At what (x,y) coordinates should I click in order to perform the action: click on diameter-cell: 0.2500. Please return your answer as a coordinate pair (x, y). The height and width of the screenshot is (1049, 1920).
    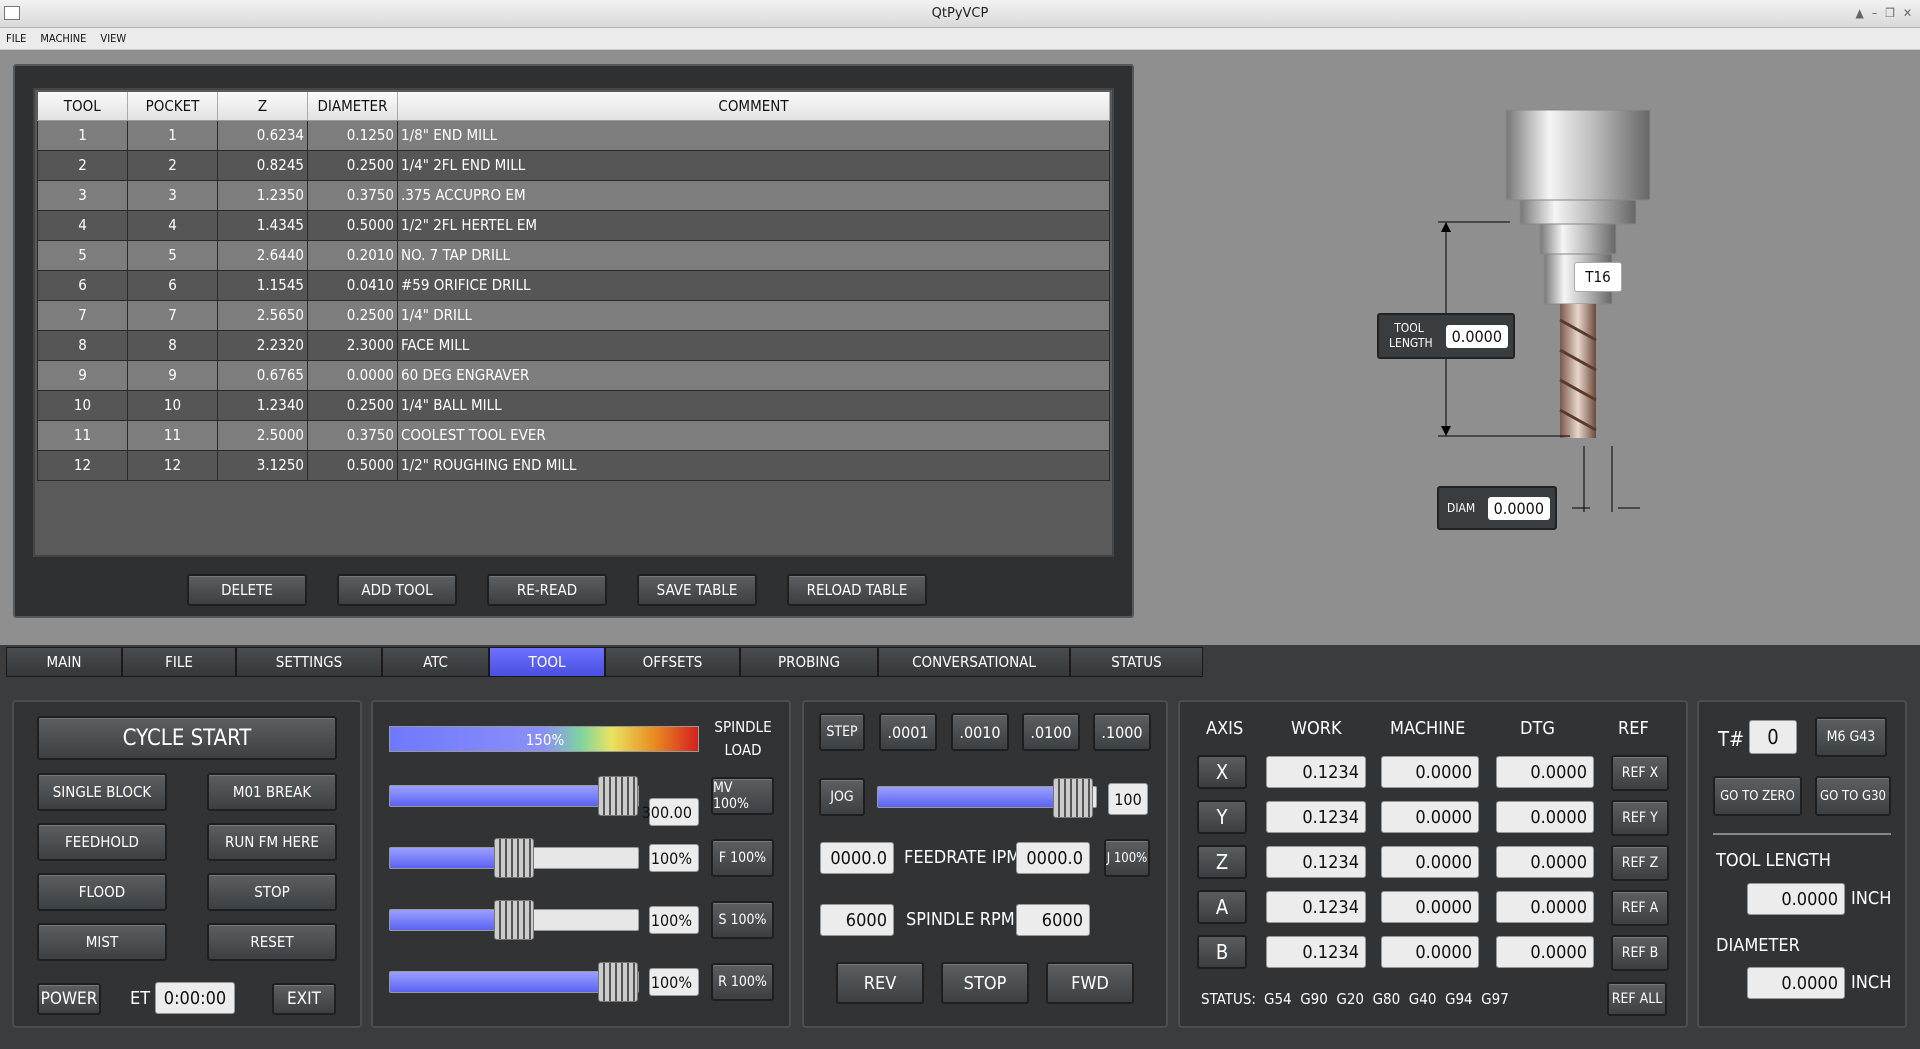
    Looking at the image, I should click on (352, 165).